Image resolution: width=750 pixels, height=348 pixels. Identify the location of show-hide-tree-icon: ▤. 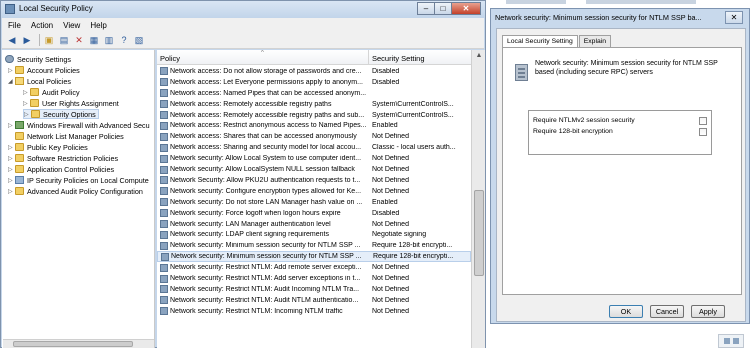
(64, 40).